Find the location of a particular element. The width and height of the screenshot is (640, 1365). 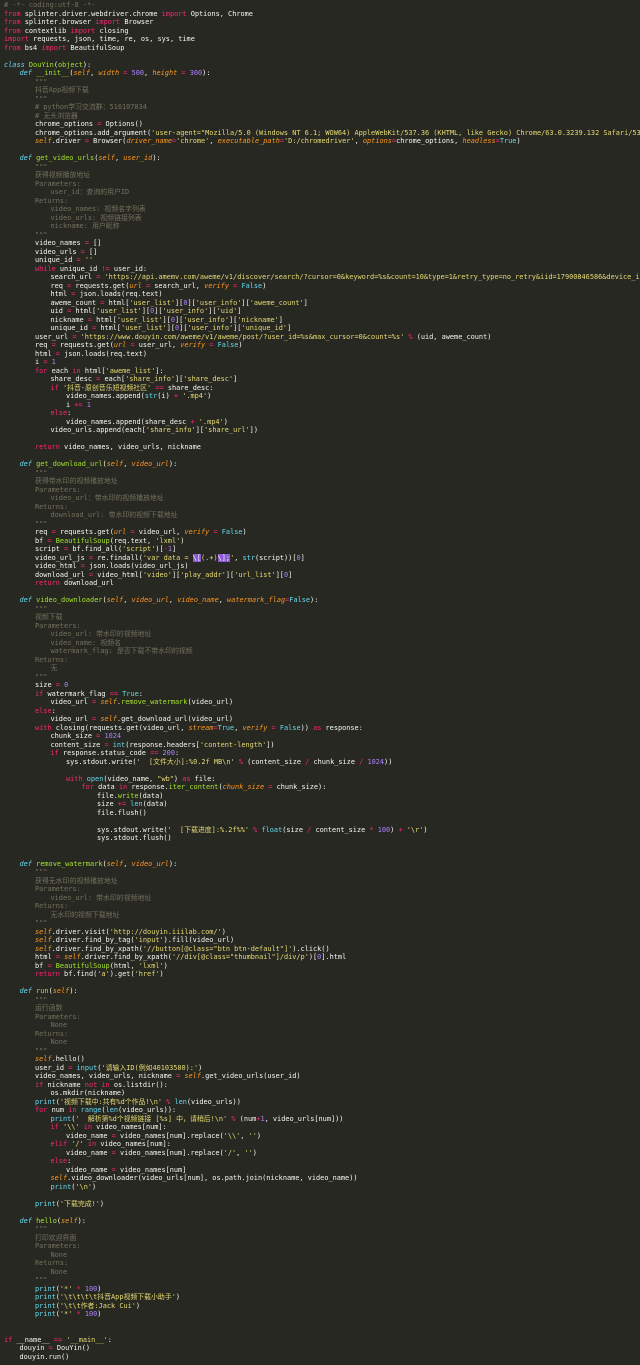

code-token: video_url is located at coordinates (150, 863).